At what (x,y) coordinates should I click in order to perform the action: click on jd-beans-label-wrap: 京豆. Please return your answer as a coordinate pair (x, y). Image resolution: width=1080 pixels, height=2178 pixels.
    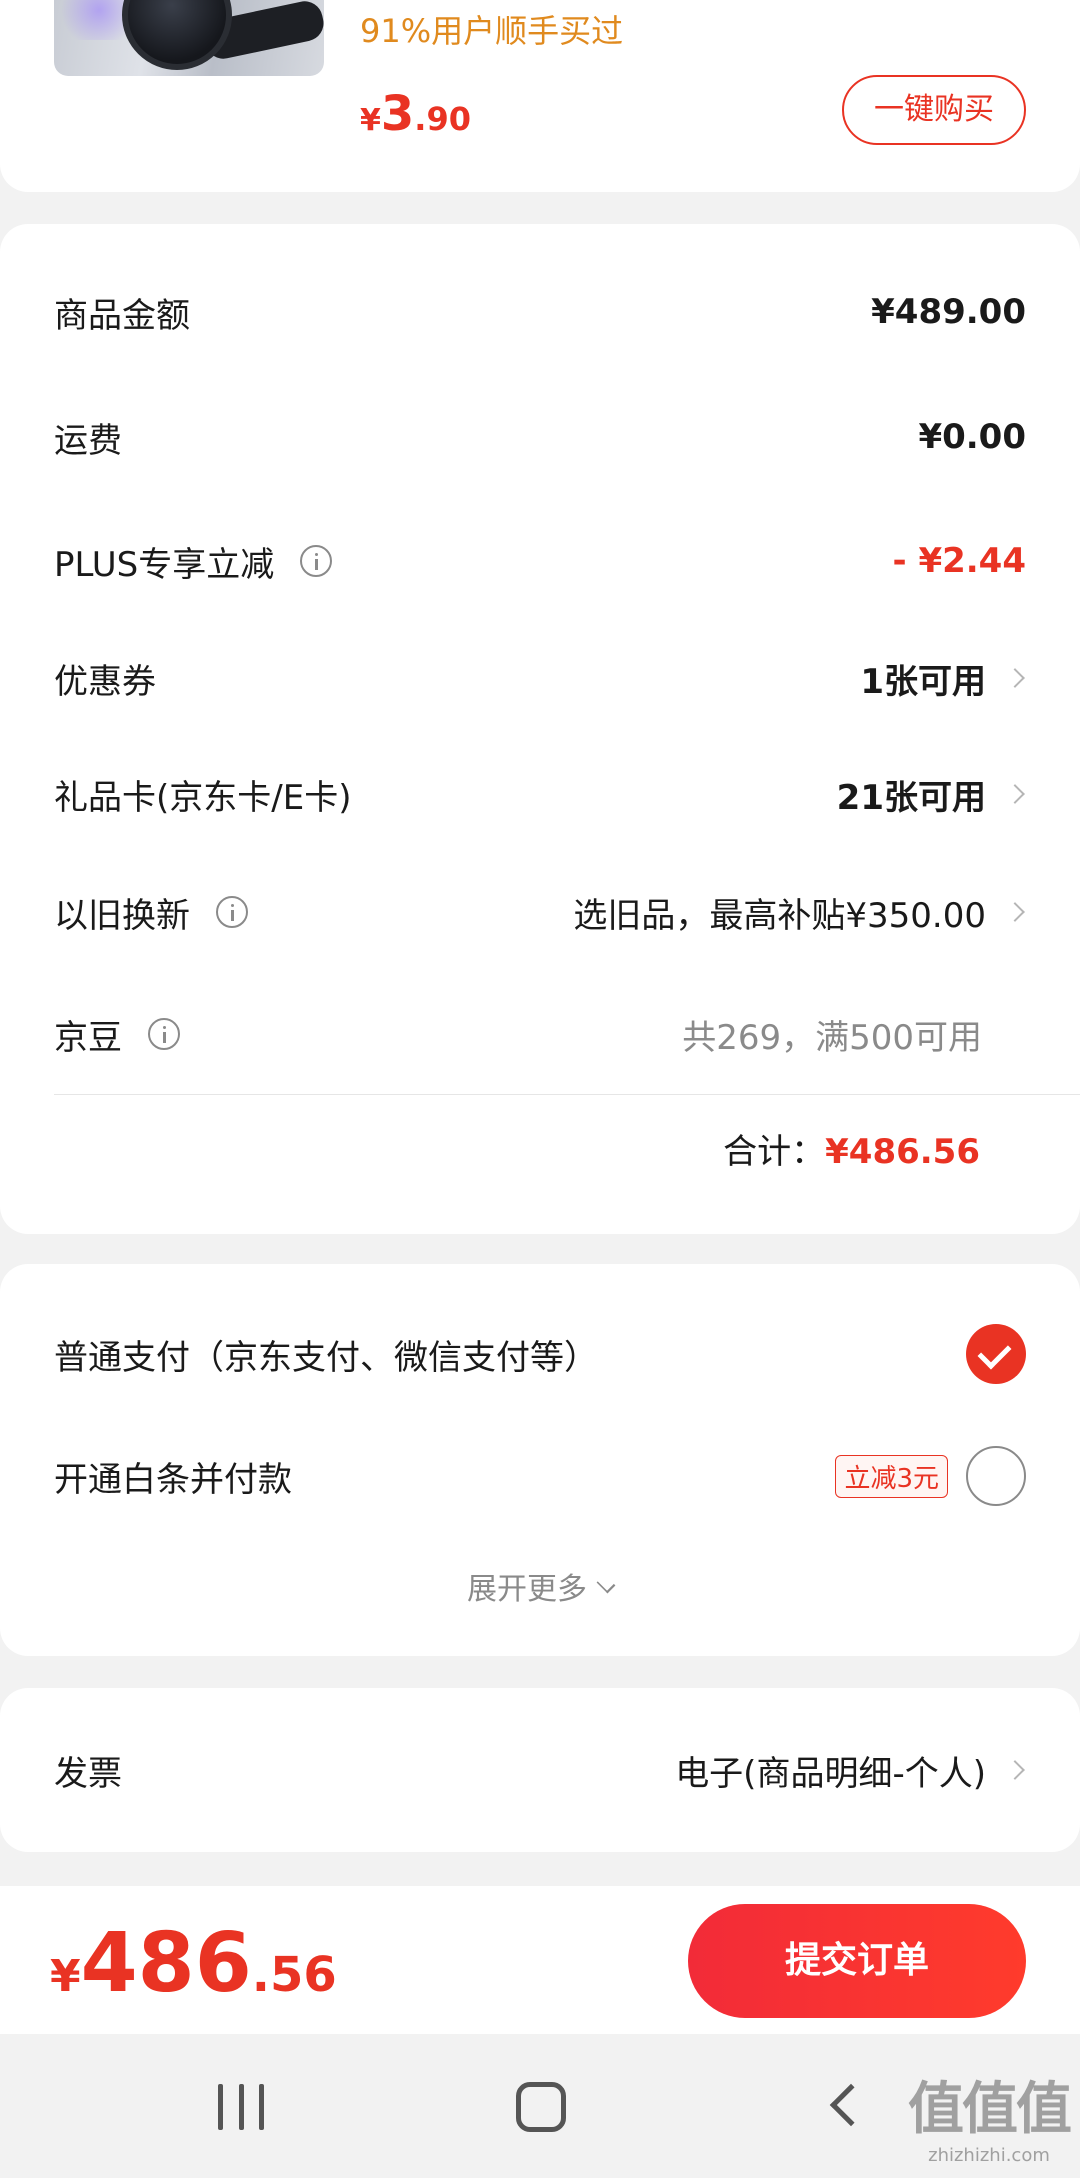
    Looking at the image, I should click on (117, 1034).